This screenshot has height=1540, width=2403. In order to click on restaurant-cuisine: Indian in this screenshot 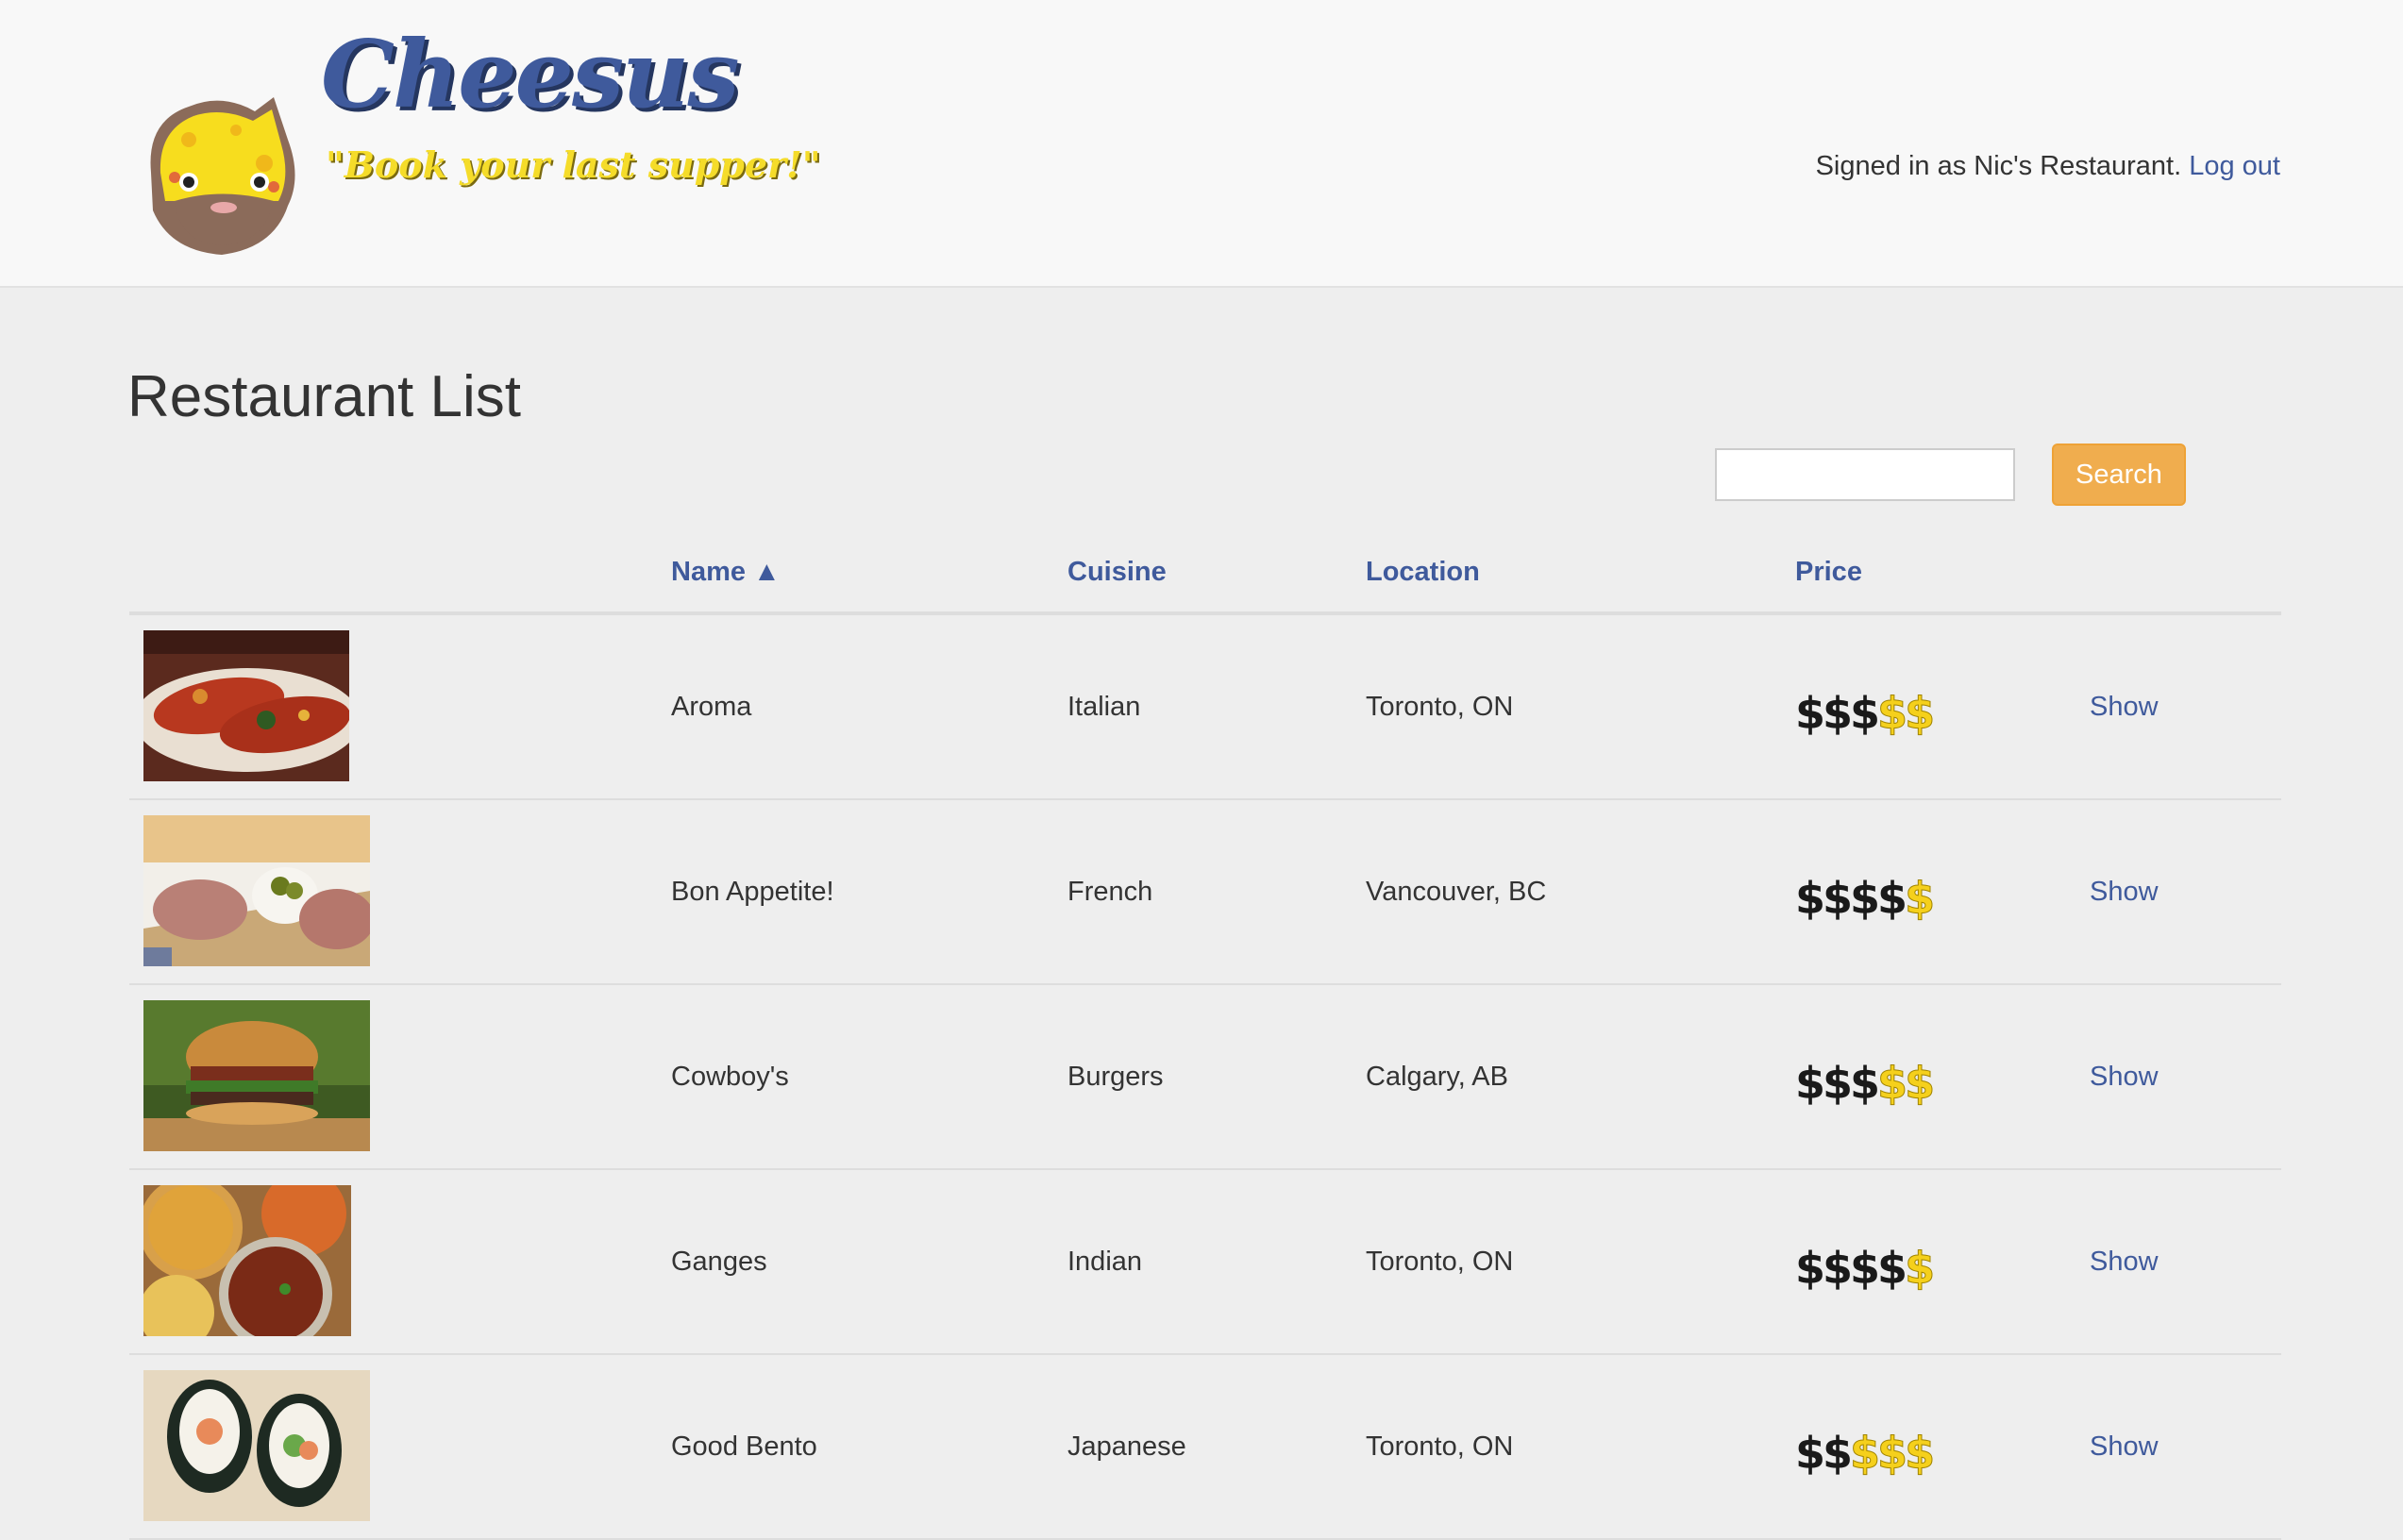, I will do `click(1105, 1261)`.